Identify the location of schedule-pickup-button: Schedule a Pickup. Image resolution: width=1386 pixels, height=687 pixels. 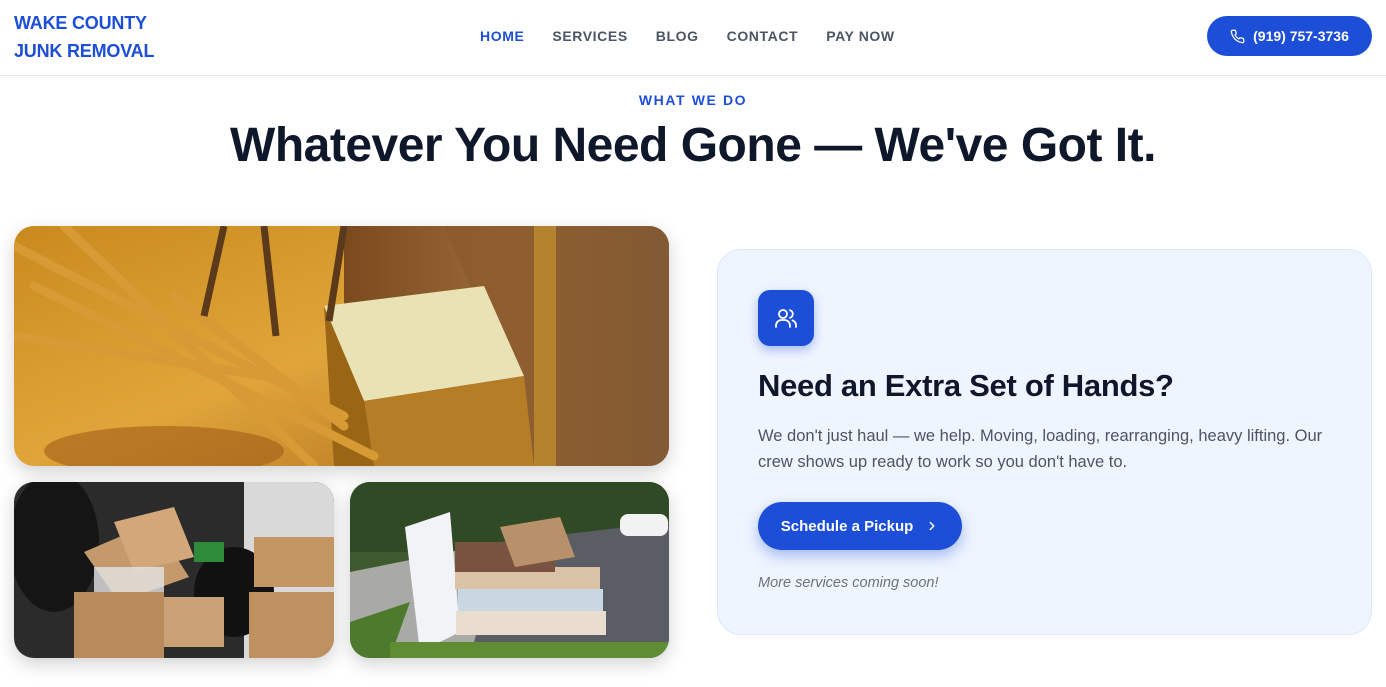
(860, 526).